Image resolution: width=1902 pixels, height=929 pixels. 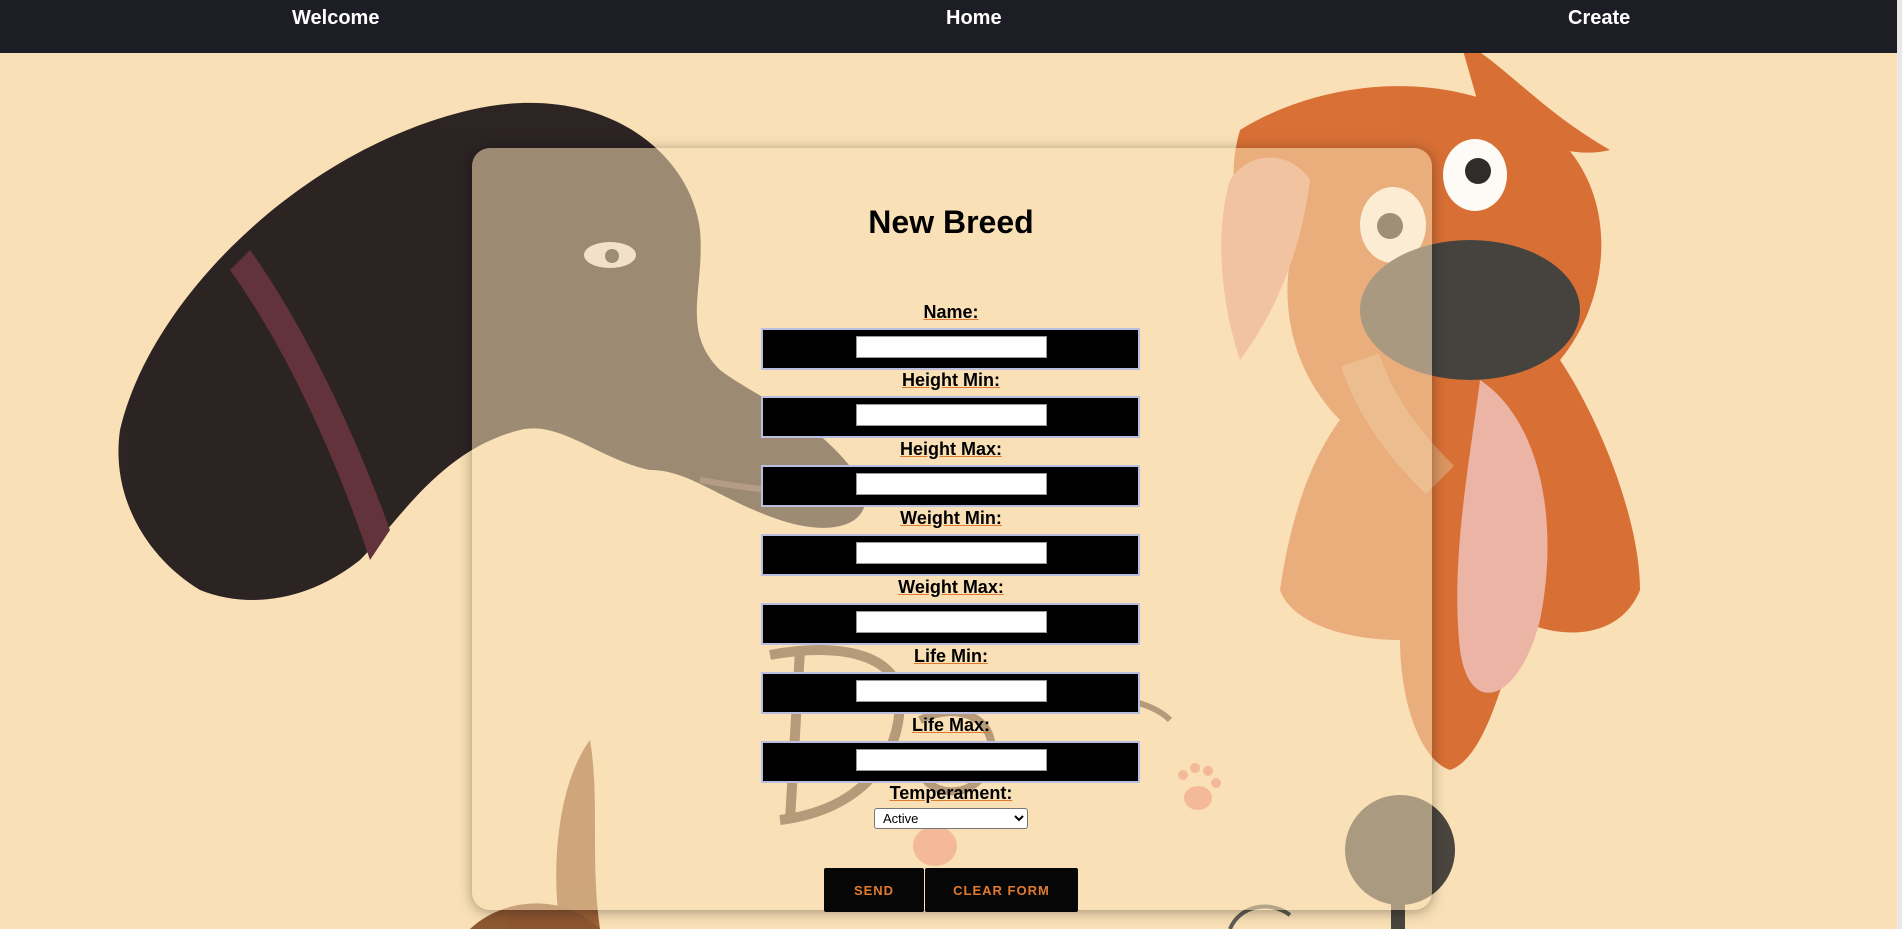 What do you see at coordinates (1599, 18) in the screenshot?
I see `nav-create-link: Create` at bounding box center [1599, 18].